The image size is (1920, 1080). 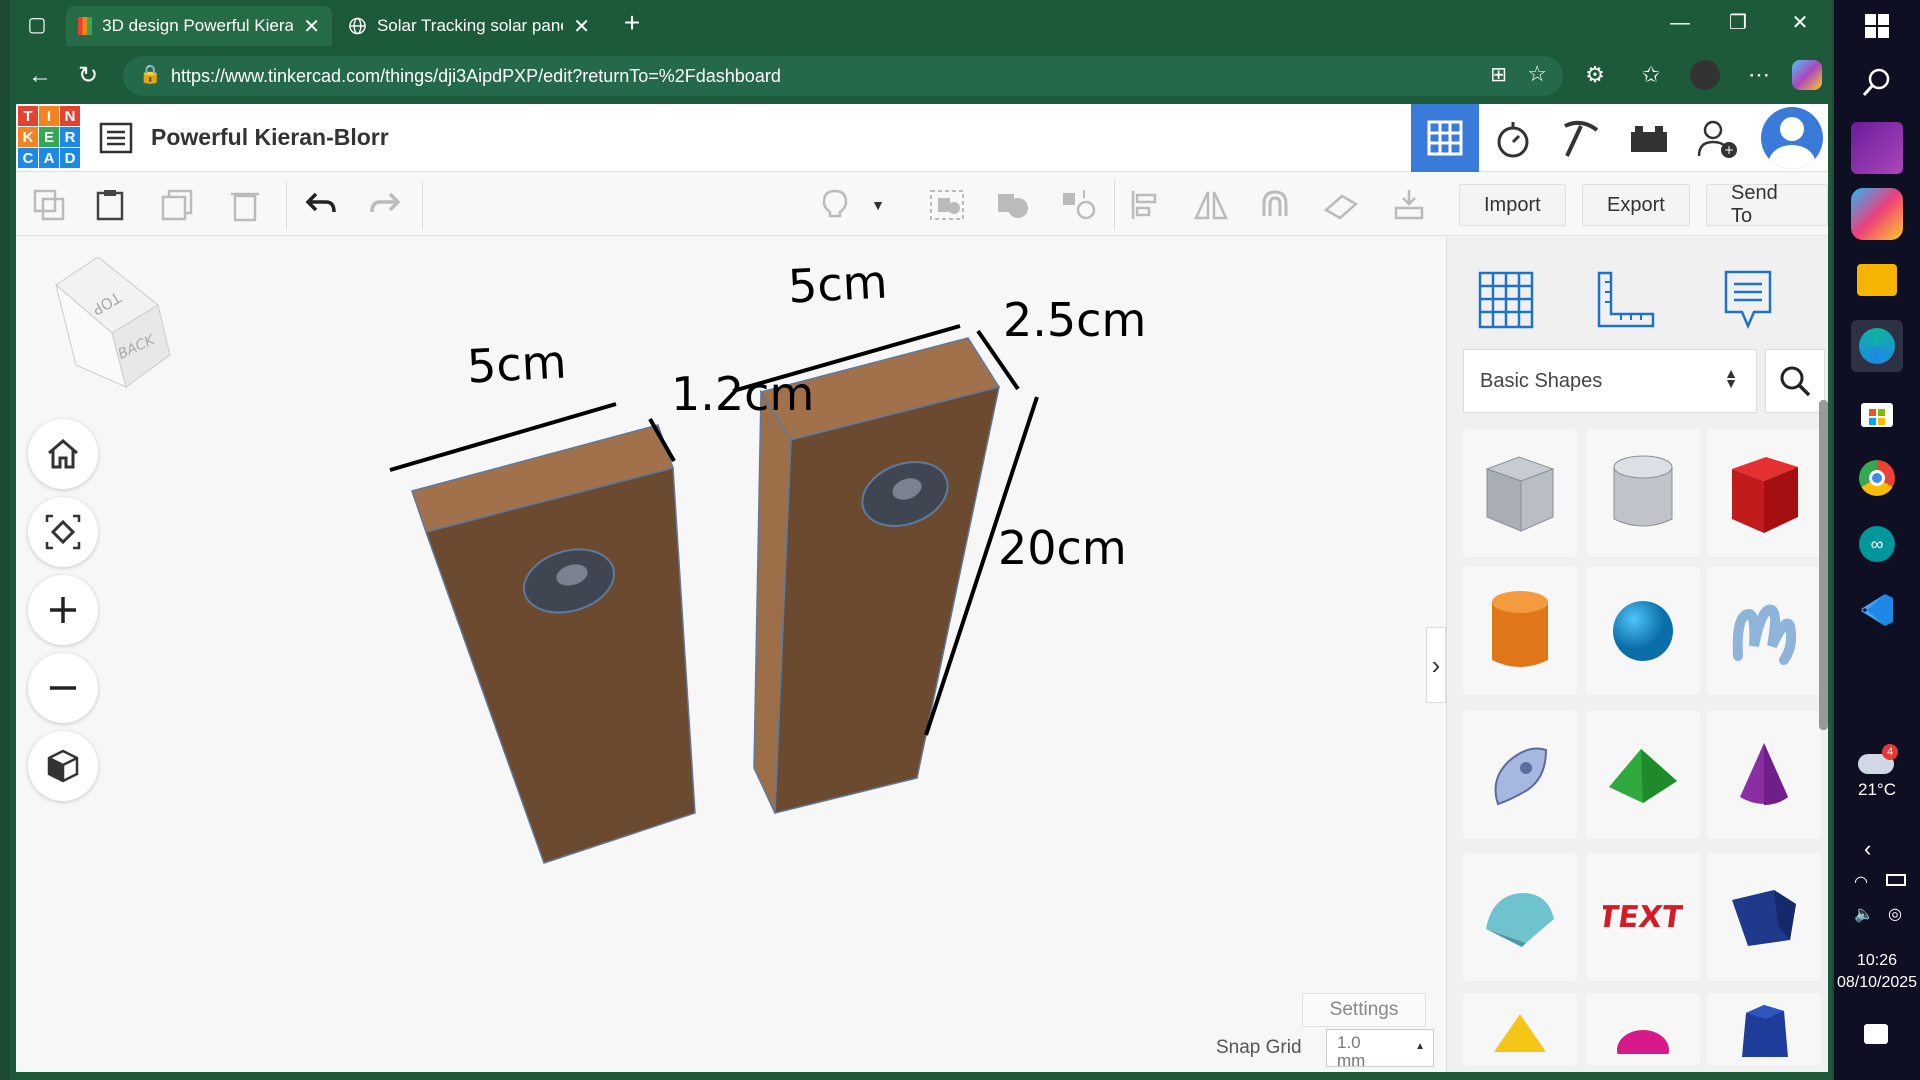 What do you see at coordinates (1877, 774) in the screenshot?
I see `weather-widget: 4 21°C` at bounding box center [1877, 774].